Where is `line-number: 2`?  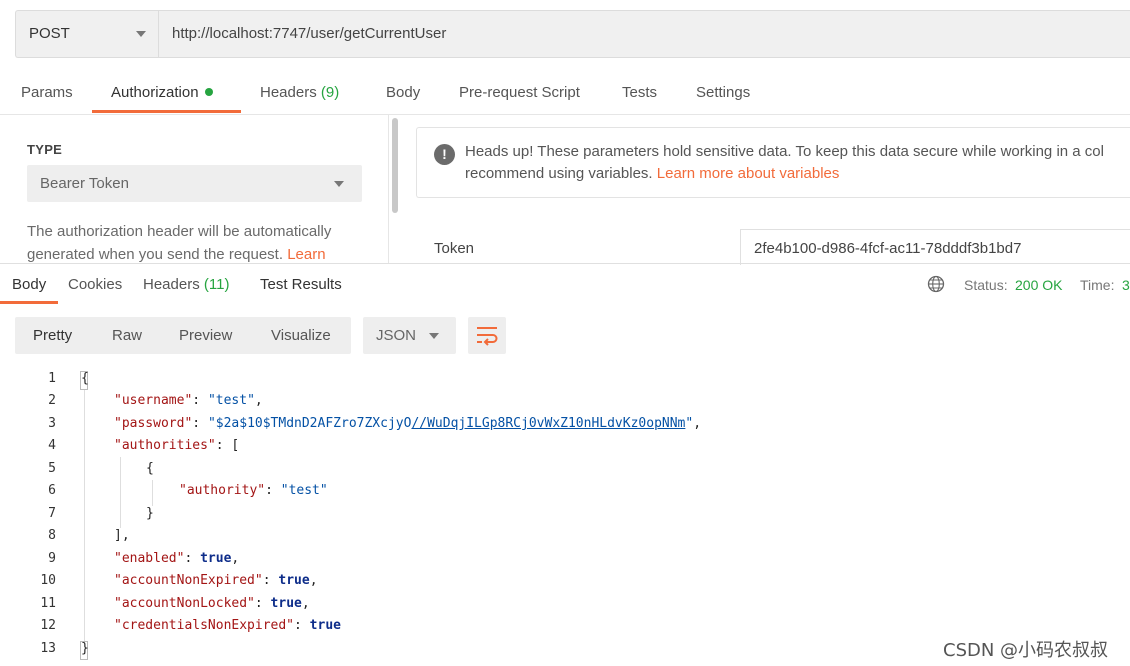
line-number: 2 is located at coordinates (52, 400).